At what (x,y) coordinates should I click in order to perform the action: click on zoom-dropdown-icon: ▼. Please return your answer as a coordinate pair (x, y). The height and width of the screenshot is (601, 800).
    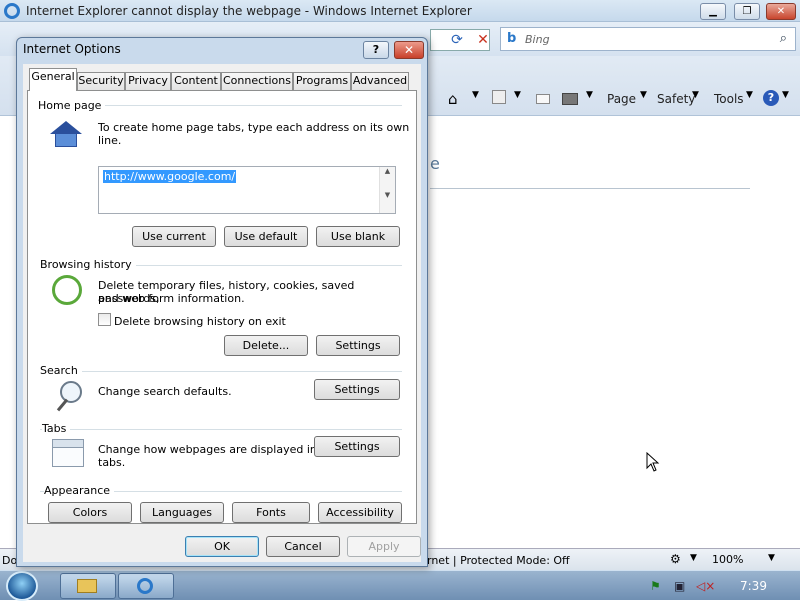
    Looking at the image, I should click on (771, 558).